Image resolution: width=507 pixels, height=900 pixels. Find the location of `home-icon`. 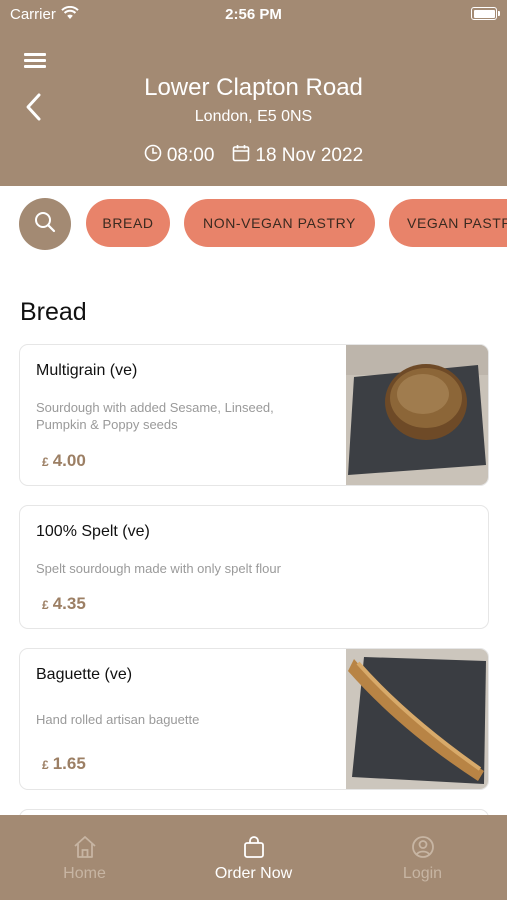

home-icon is located at coordinates (85, 847).